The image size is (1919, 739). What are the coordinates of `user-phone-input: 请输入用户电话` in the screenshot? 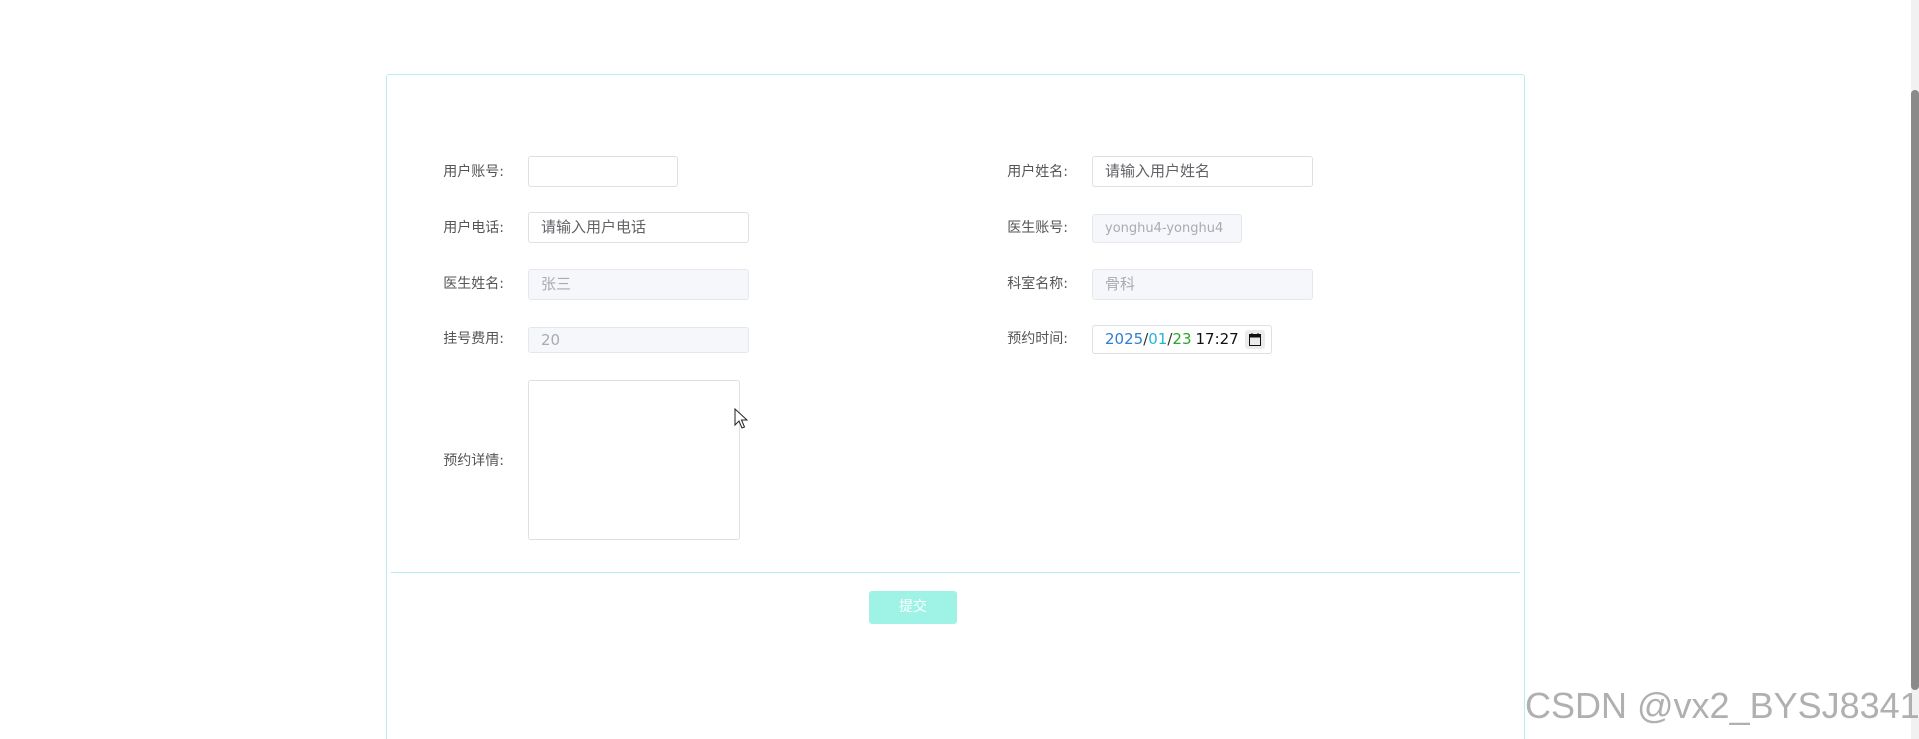 It's located at (638, 227).